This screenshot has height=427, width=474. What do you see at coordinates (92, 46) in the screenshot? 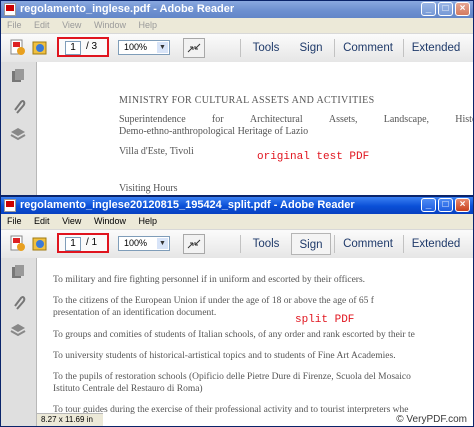
I see `page-total: / 3` at bounding box center [92, 46].